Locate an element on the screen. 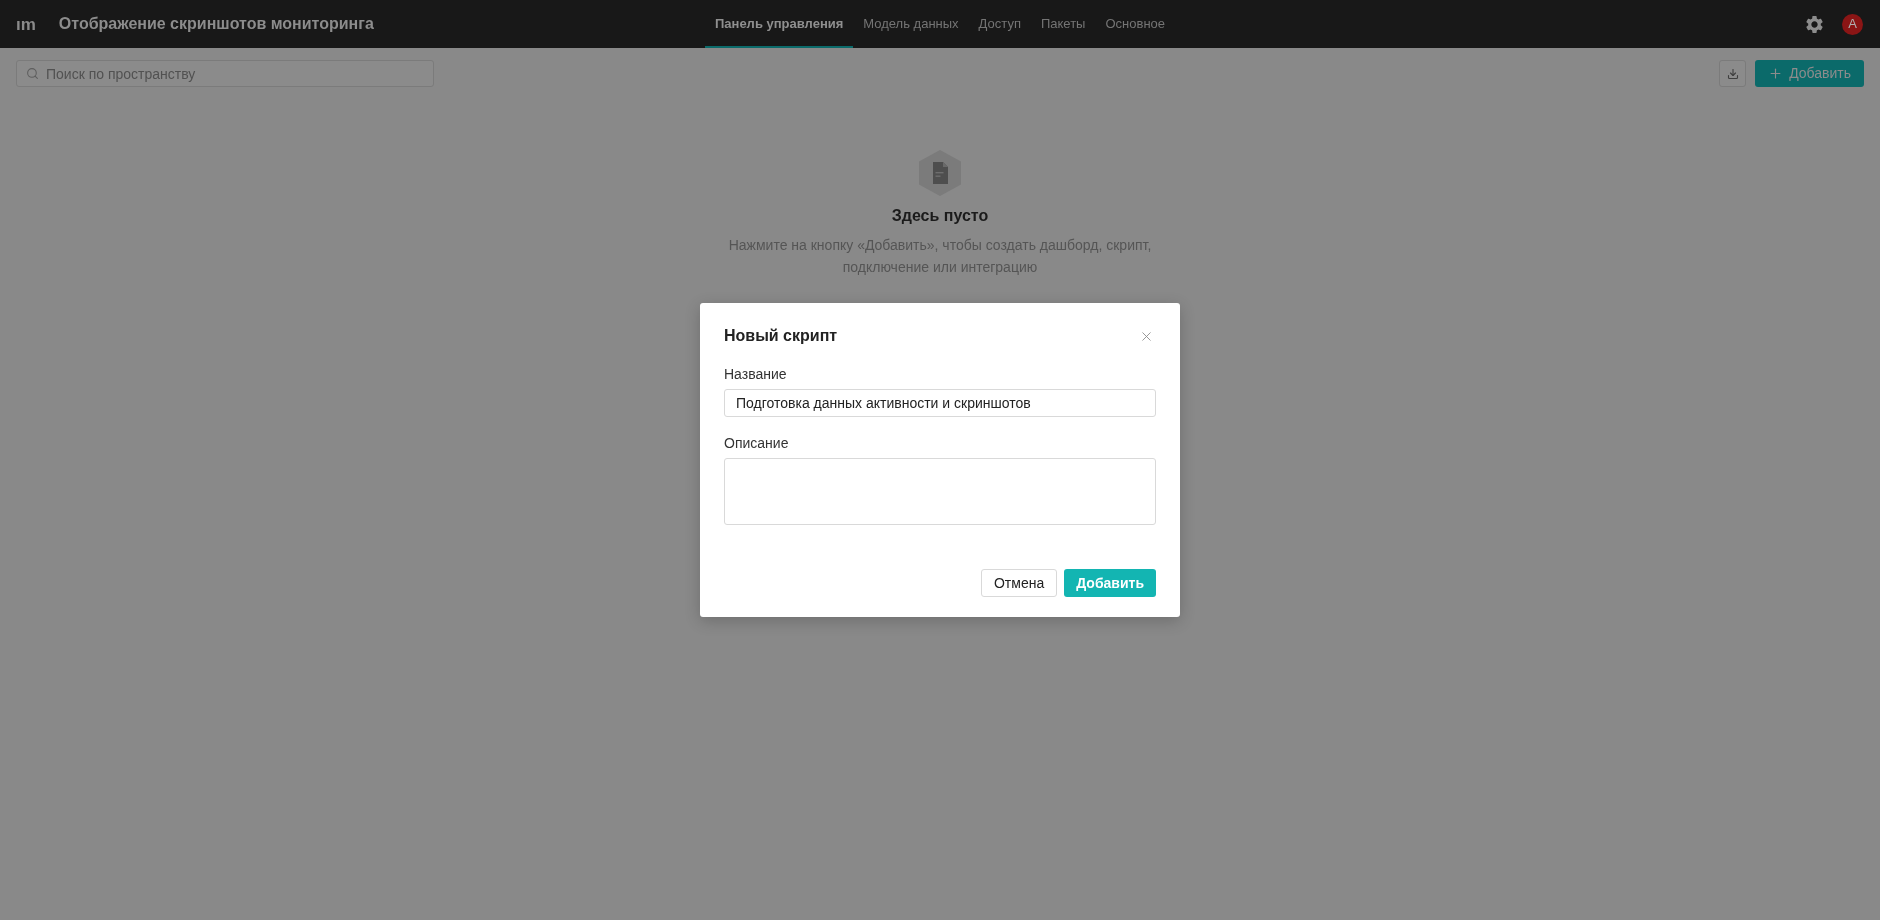 Image resolution: width=1880 pixels, height=920 pixels. nav-tab: Пакеты is located at coordinates (1063, 24).